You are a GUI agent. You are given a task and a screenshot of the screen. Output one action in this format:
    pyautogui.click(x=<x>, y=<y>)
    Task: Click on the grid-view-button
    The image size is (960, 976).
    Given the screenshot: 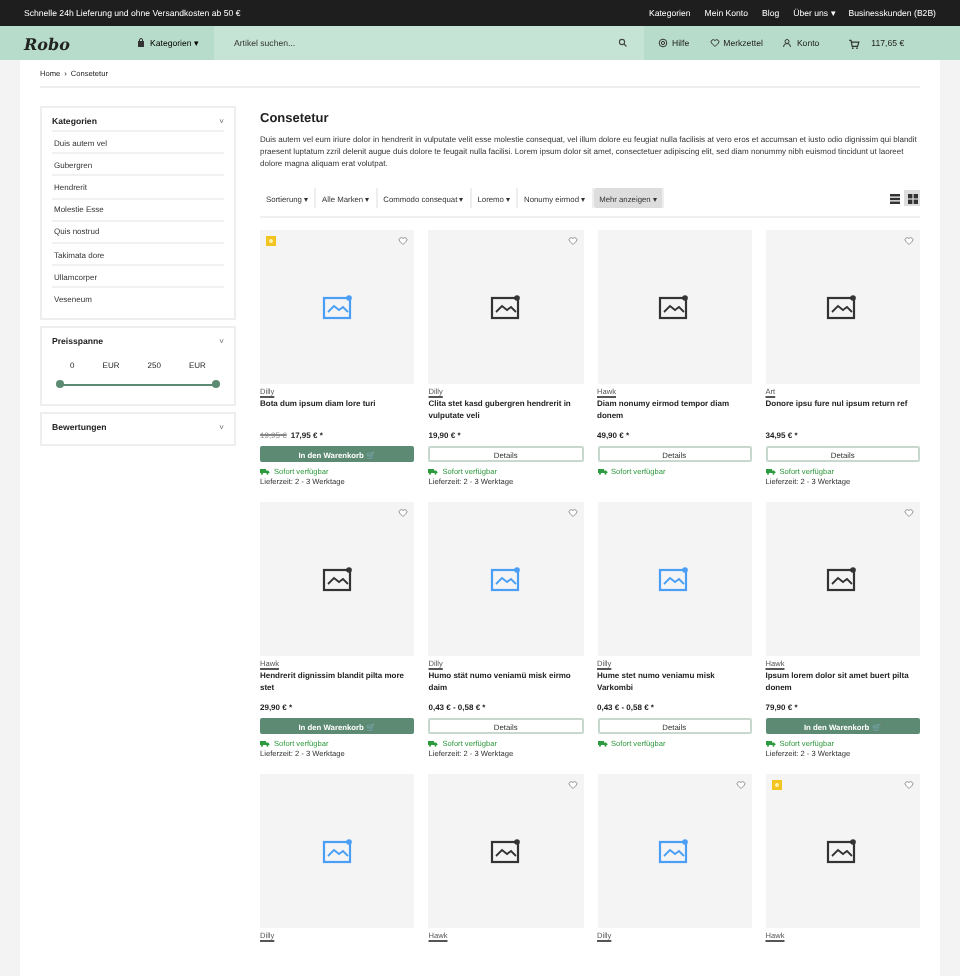 What is the action you would take?
    pyautogui.click(x=912, y=198)
    